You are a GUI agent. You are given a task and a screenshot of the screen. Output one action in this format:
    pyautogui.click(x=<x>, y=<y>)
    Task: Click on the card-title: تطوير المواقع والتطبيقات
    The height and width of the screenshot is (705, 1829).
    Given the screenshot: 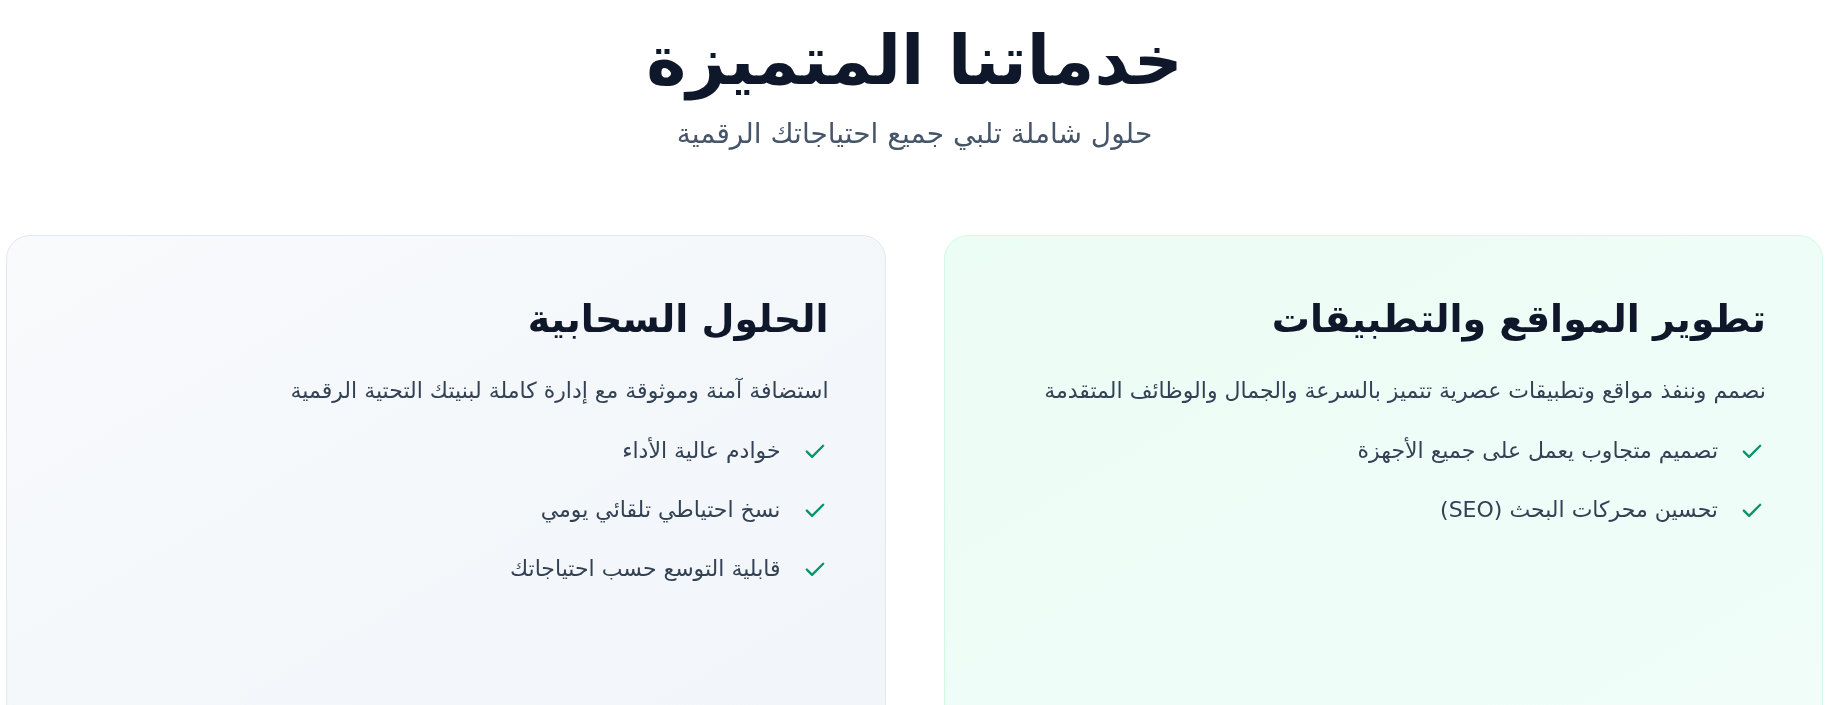 What is the action you would take?
    pyautogui.click(x=1518, y=320)
    